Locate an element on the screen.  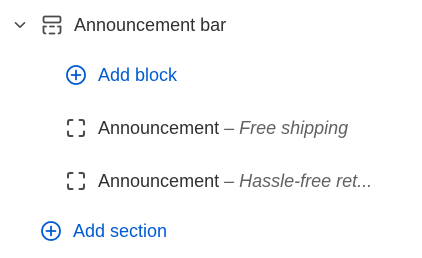
add-section-label: Add section is located at coordinates (120, 231).